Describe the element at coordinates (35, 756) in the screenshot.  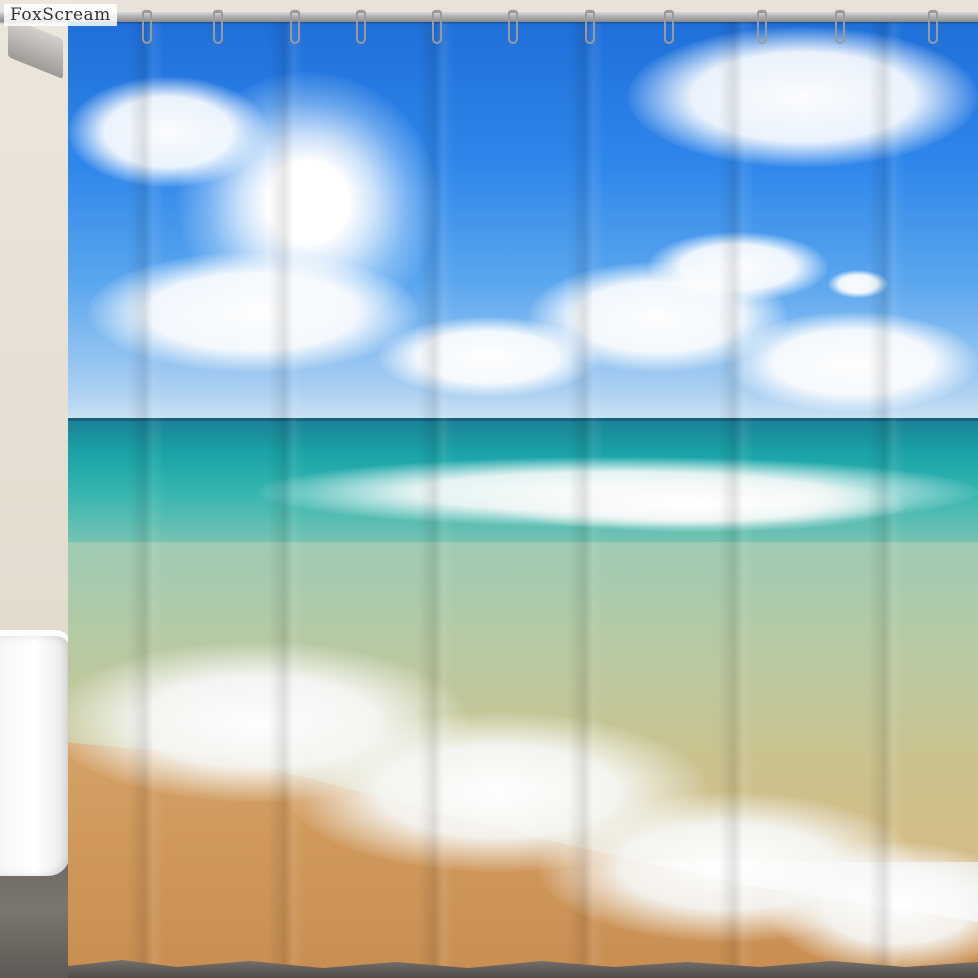
I see `bathtub` at that location.